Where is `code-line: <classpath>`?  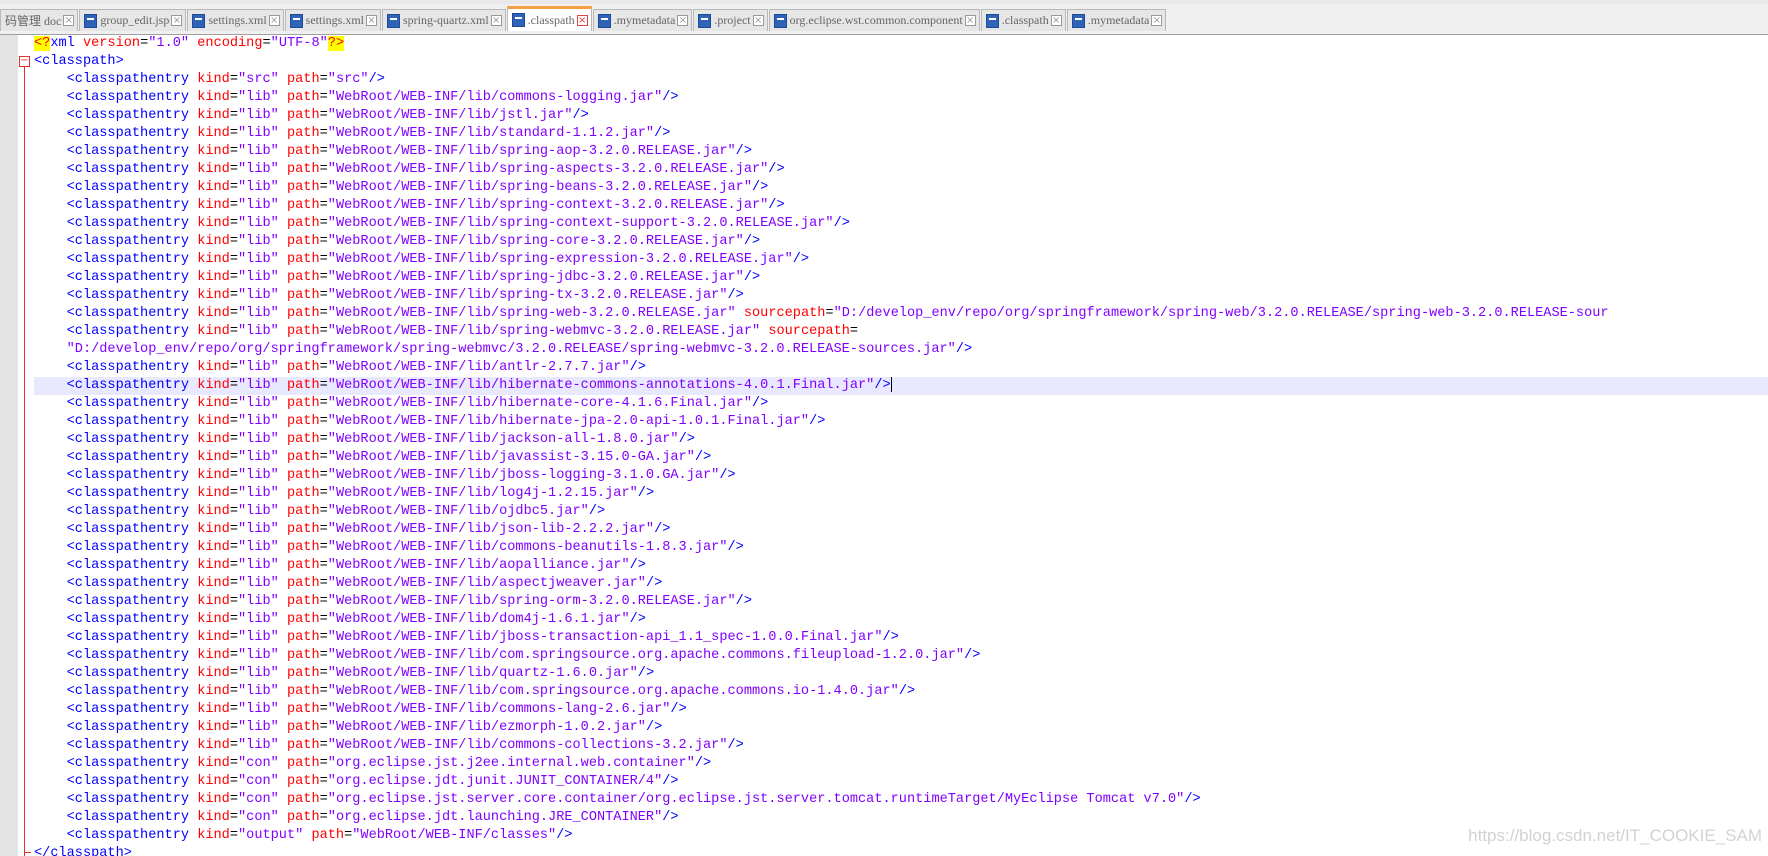 code-line: <classpath> is located at coordinates (901, 62).